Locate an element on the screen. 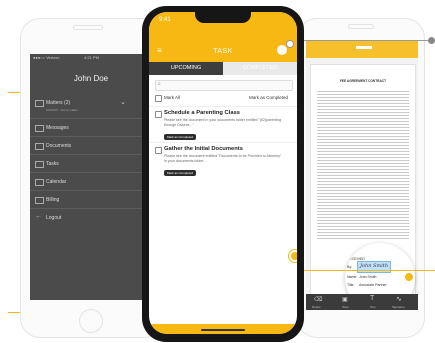 This screenshot has width=435, height=343. menu-sublabel: XXXXXX - Some matter is located at coordinates (62, 110).